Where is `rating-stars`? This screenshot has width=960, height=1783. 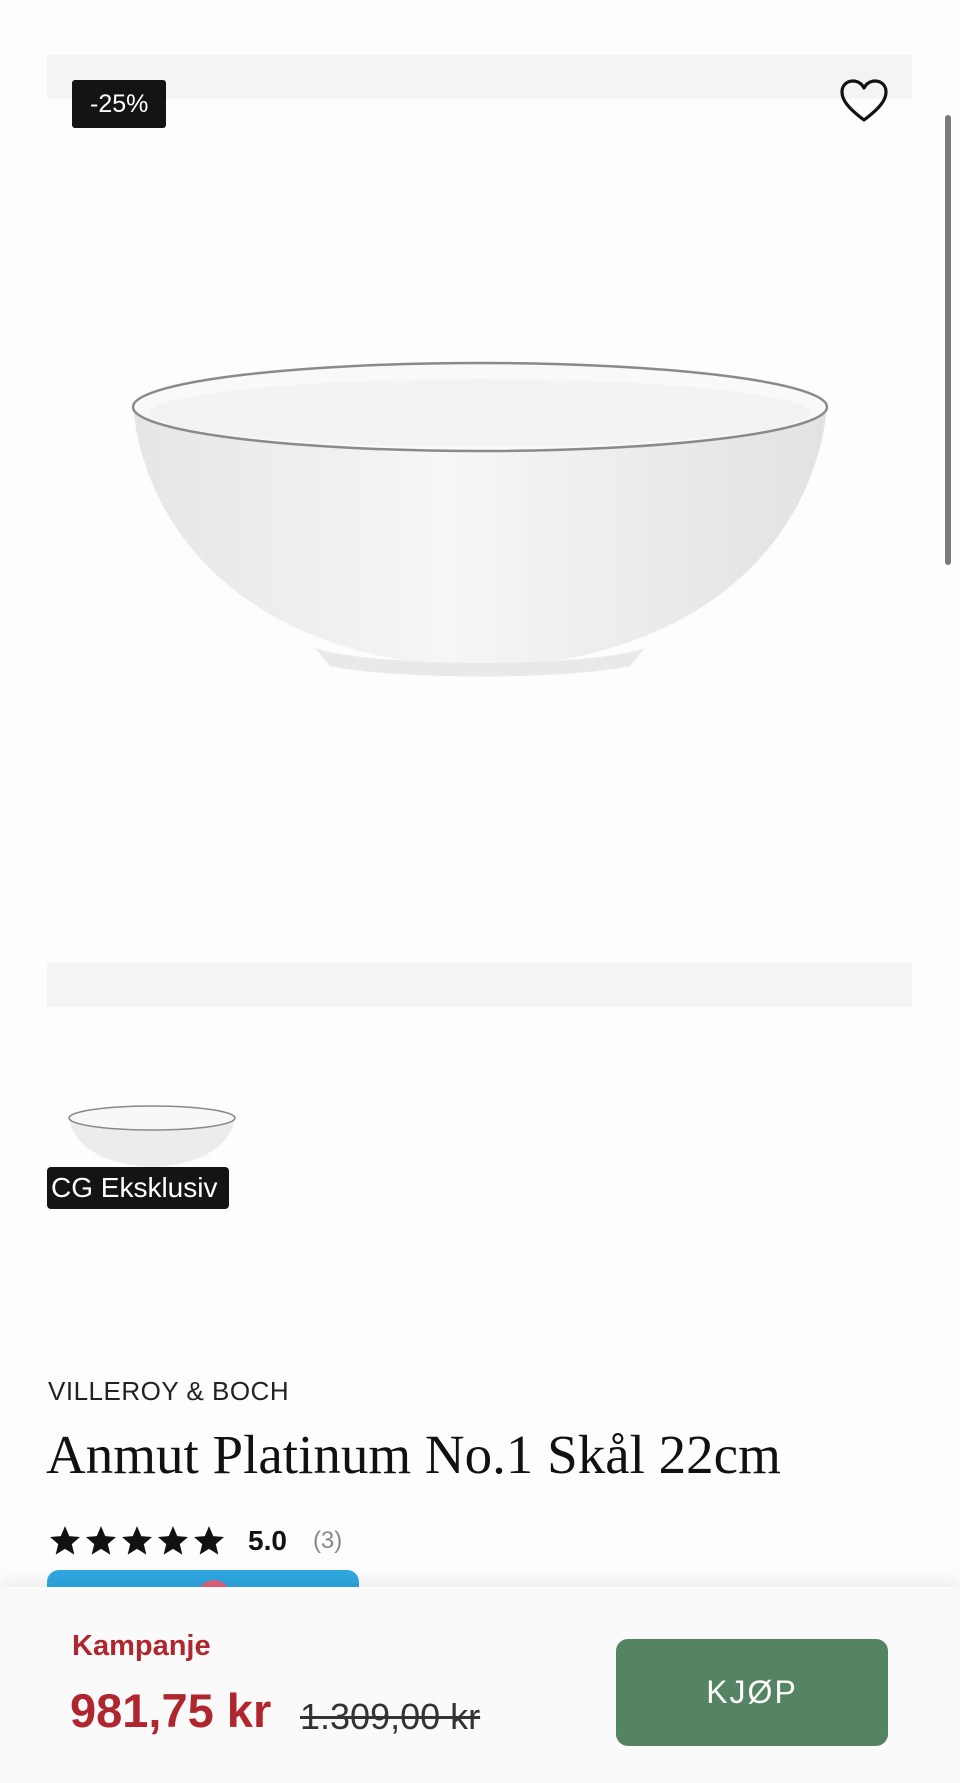
rating-stars is located at coordinates (137, 1541).